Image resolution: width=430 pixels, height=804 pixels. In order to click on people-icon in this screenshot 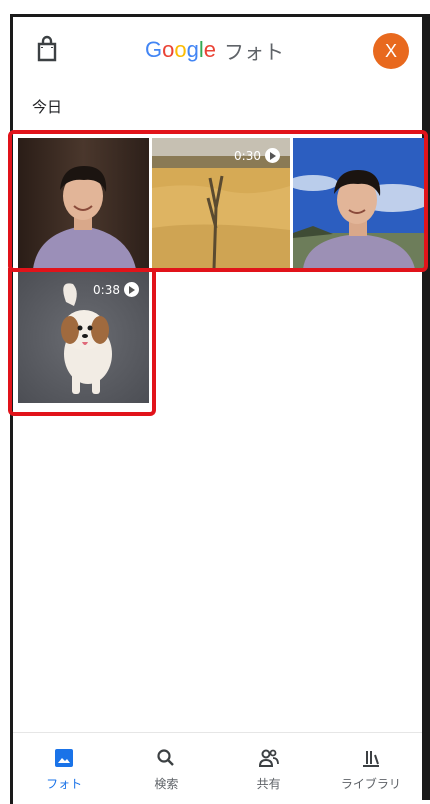, I will do `click(268, 758)`.